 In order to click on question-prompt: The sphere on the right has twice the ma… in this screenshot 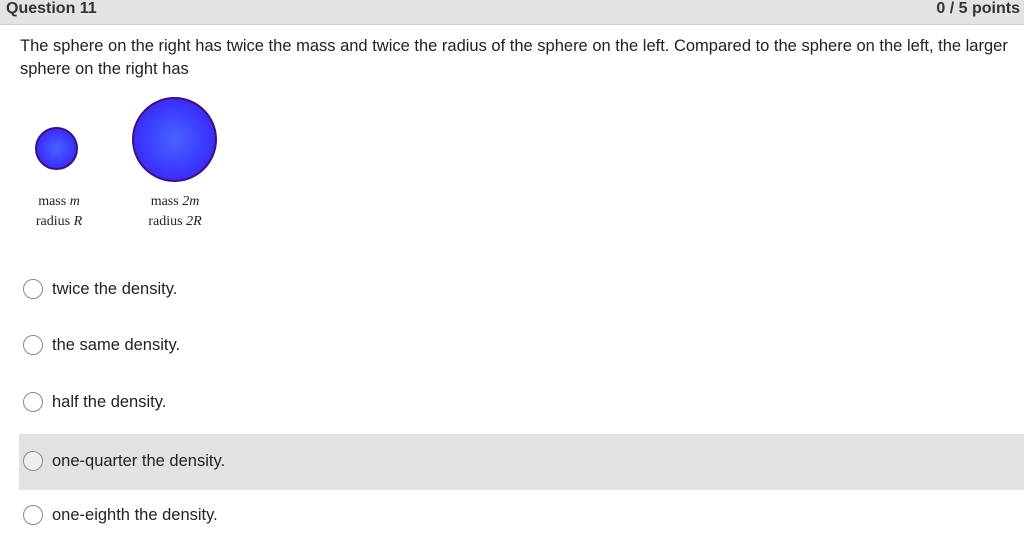, I will do `click(514, 57)`.